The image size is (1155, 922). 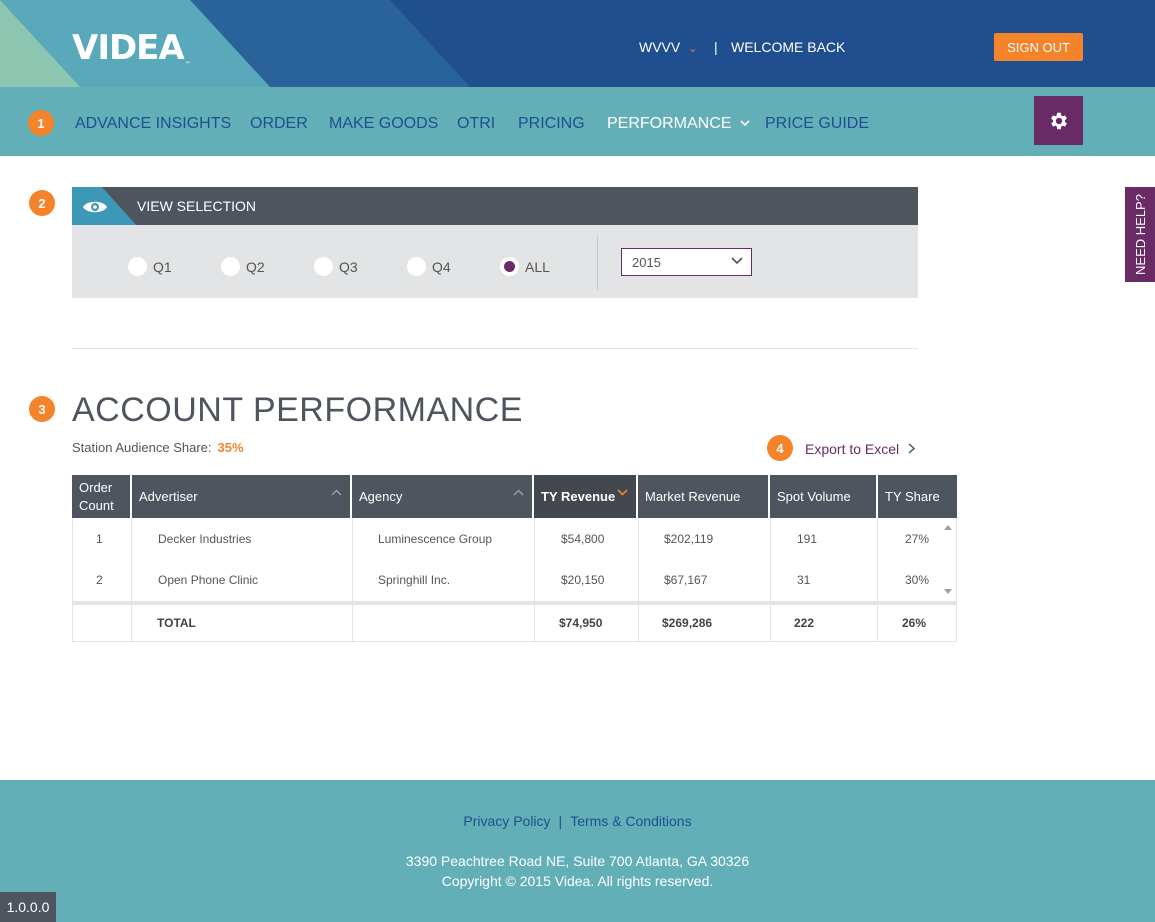 I want to click on export-label: Export to Excel, so click(x=852, y=449).